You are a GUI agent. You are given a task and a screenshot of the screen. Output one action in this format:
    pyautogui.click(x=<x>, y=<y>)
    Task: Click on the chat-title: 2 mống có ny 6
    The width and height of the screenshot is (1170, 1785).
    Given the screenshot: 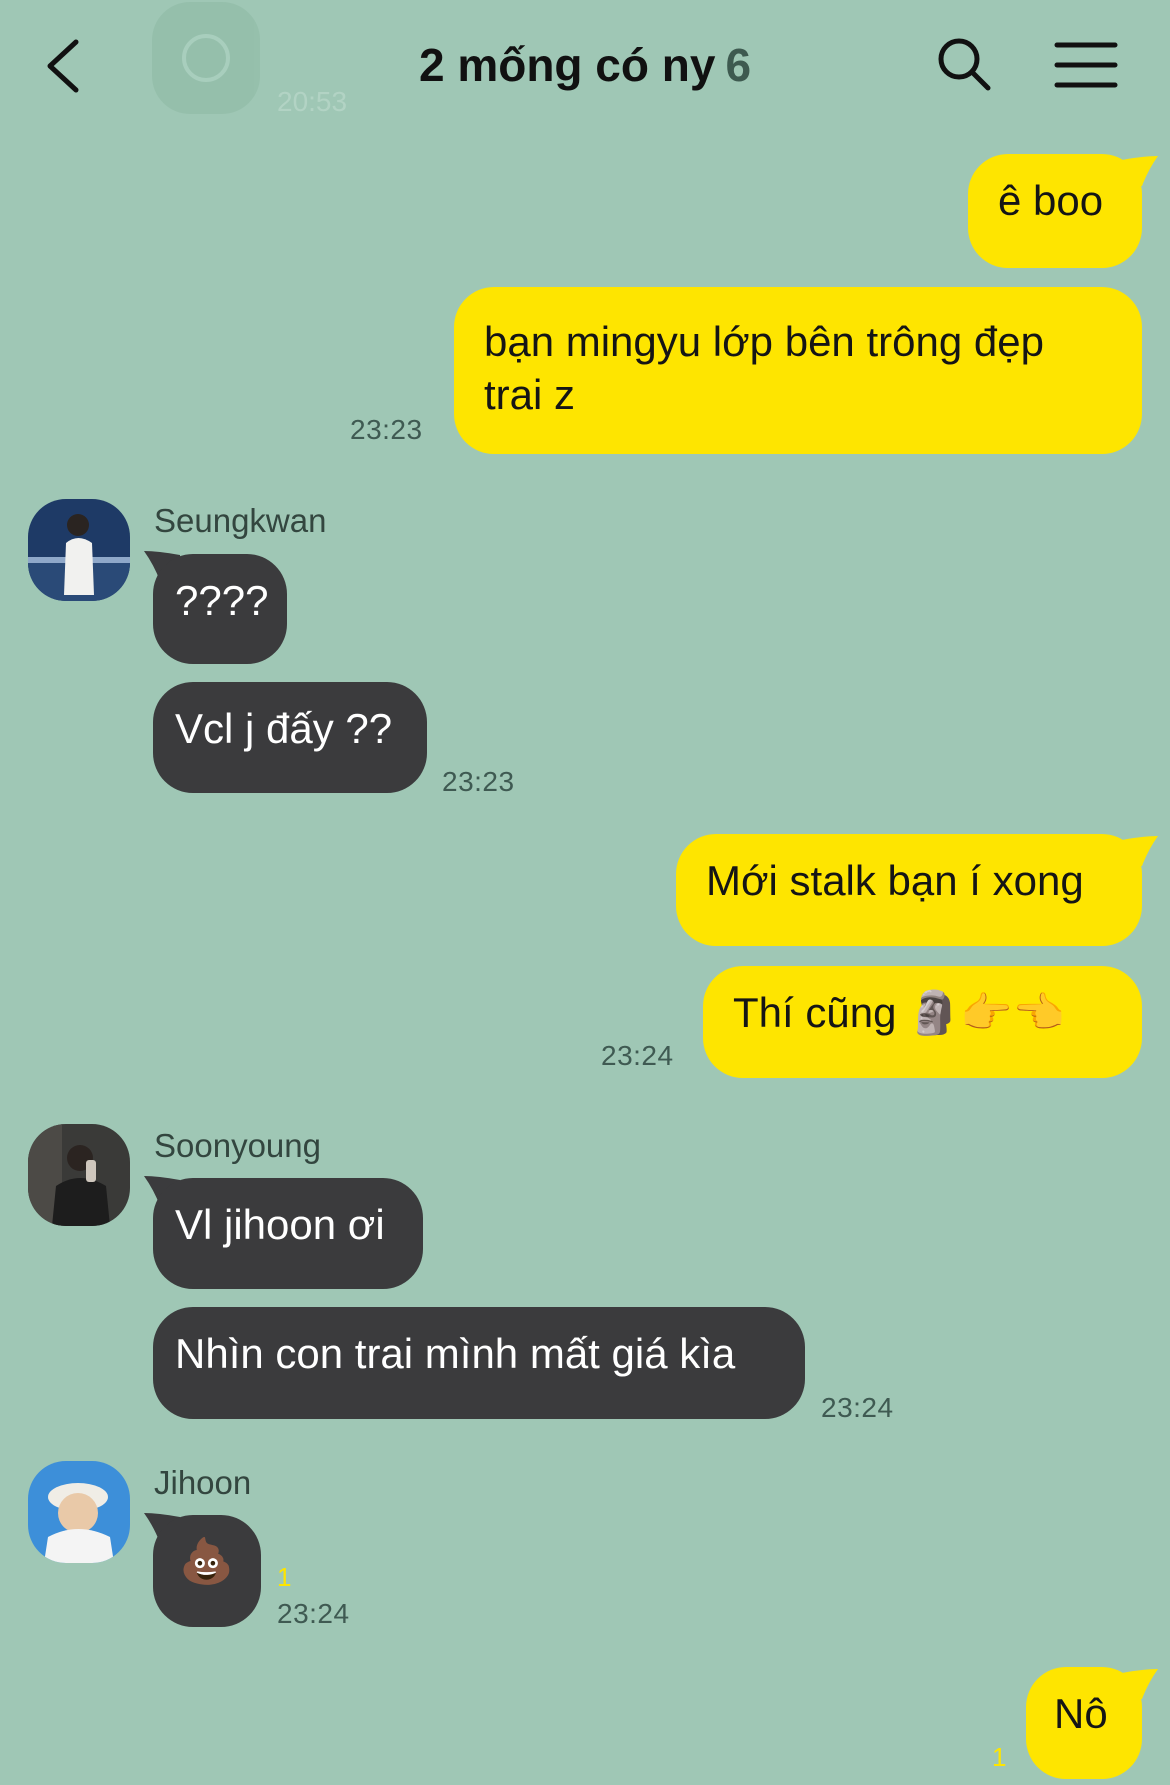 What is the action you would take?
    pyautogui.click(x=585, y=65)
    